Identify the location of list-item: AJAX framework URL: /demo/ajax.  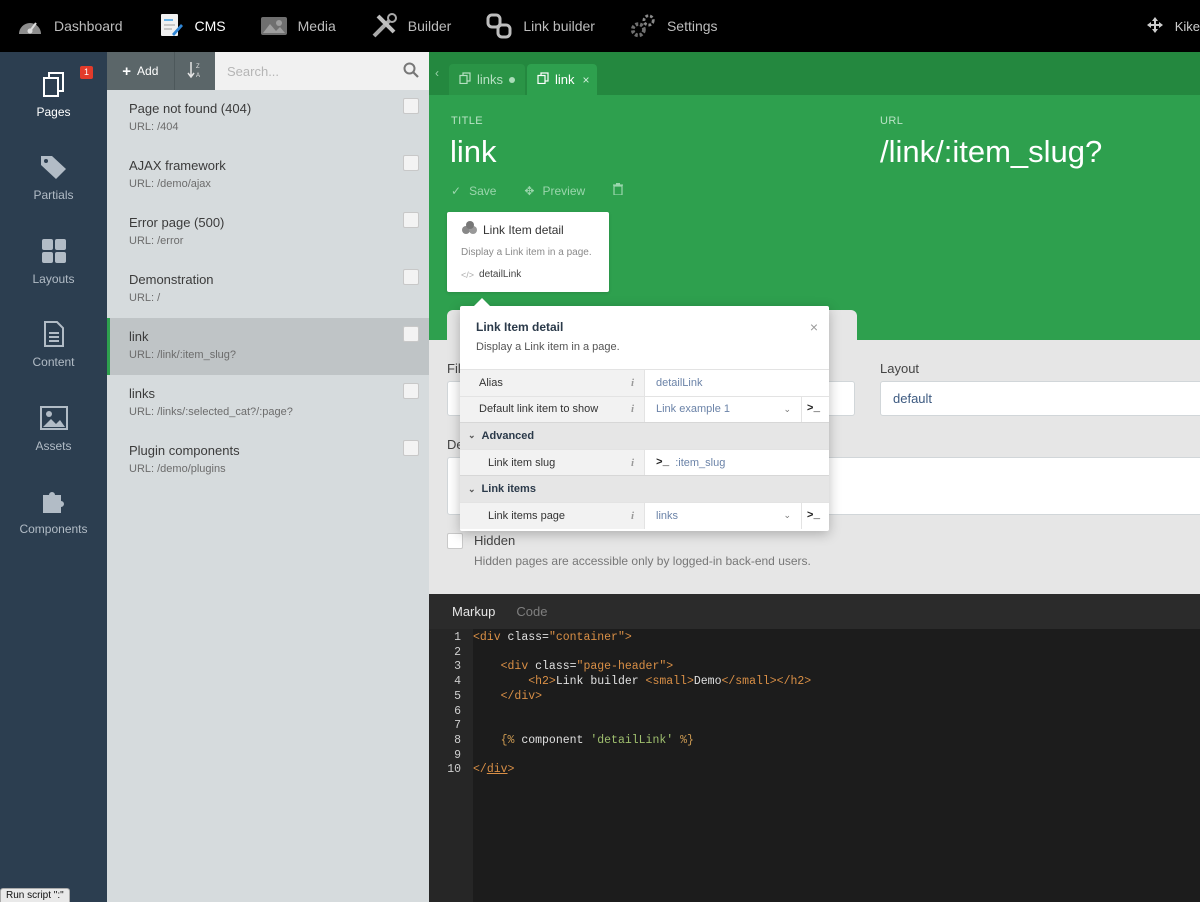
(268, 175).